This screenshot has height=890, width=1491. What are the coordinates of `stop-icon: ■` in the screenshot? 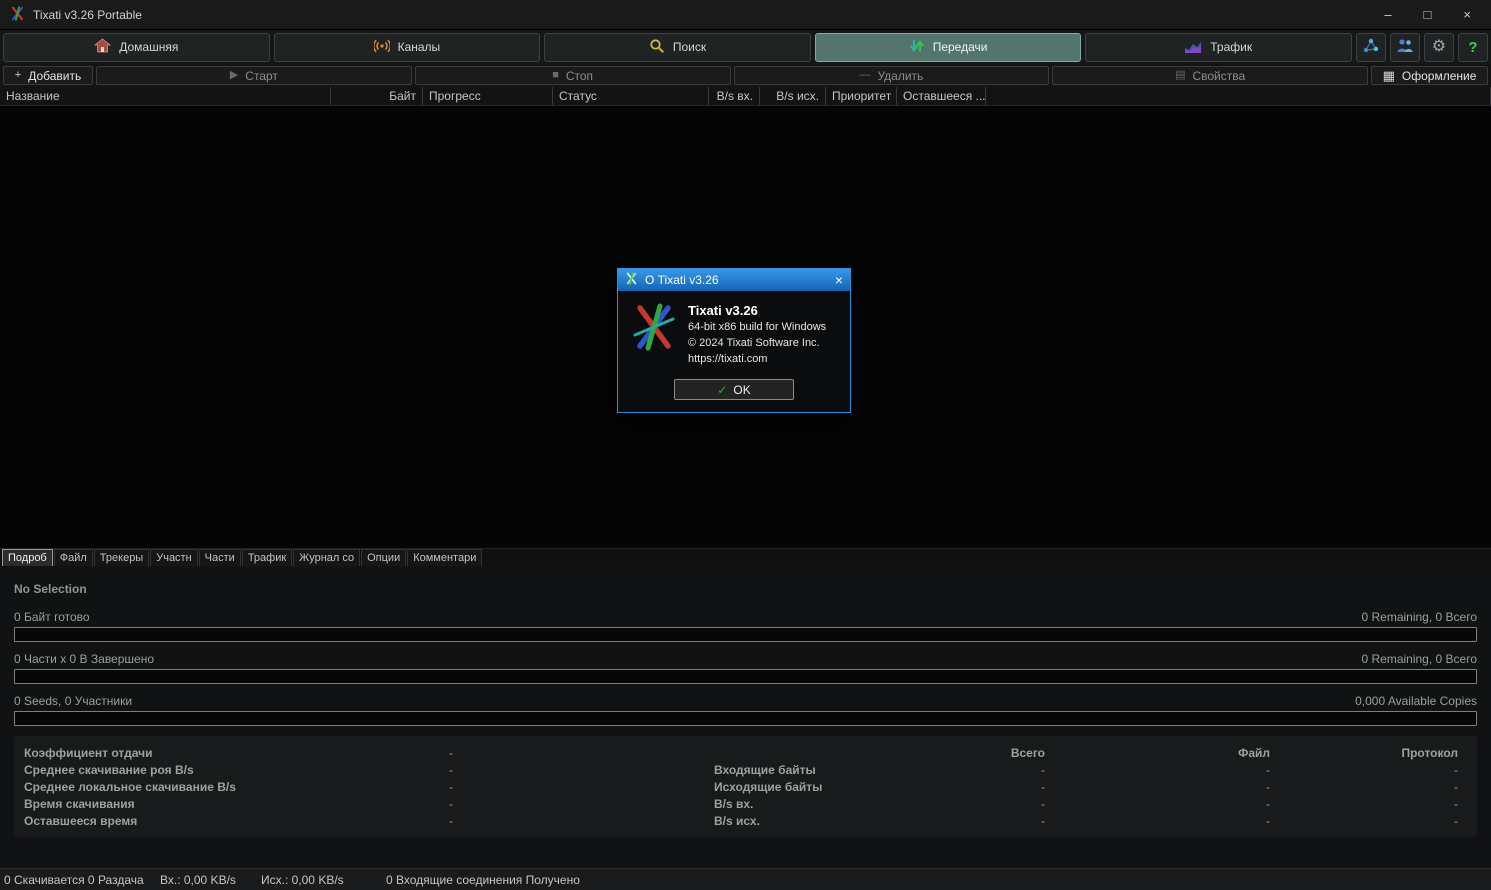 It's located at (555, 75).